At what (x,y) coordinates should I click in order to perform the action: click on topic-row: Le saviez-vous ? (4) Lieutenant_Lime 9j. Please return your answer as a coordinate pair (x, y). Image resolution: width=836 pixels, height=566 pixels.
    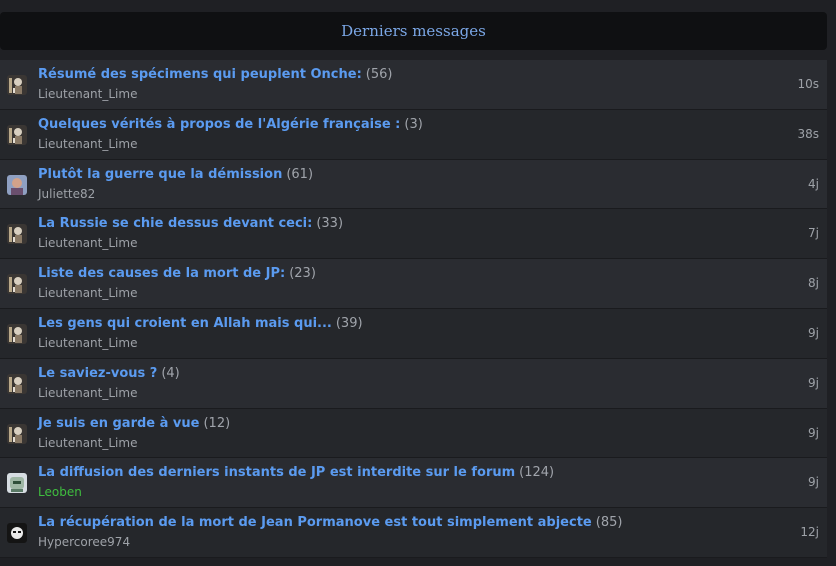
    Looking at the image, I should click on (413, 383).